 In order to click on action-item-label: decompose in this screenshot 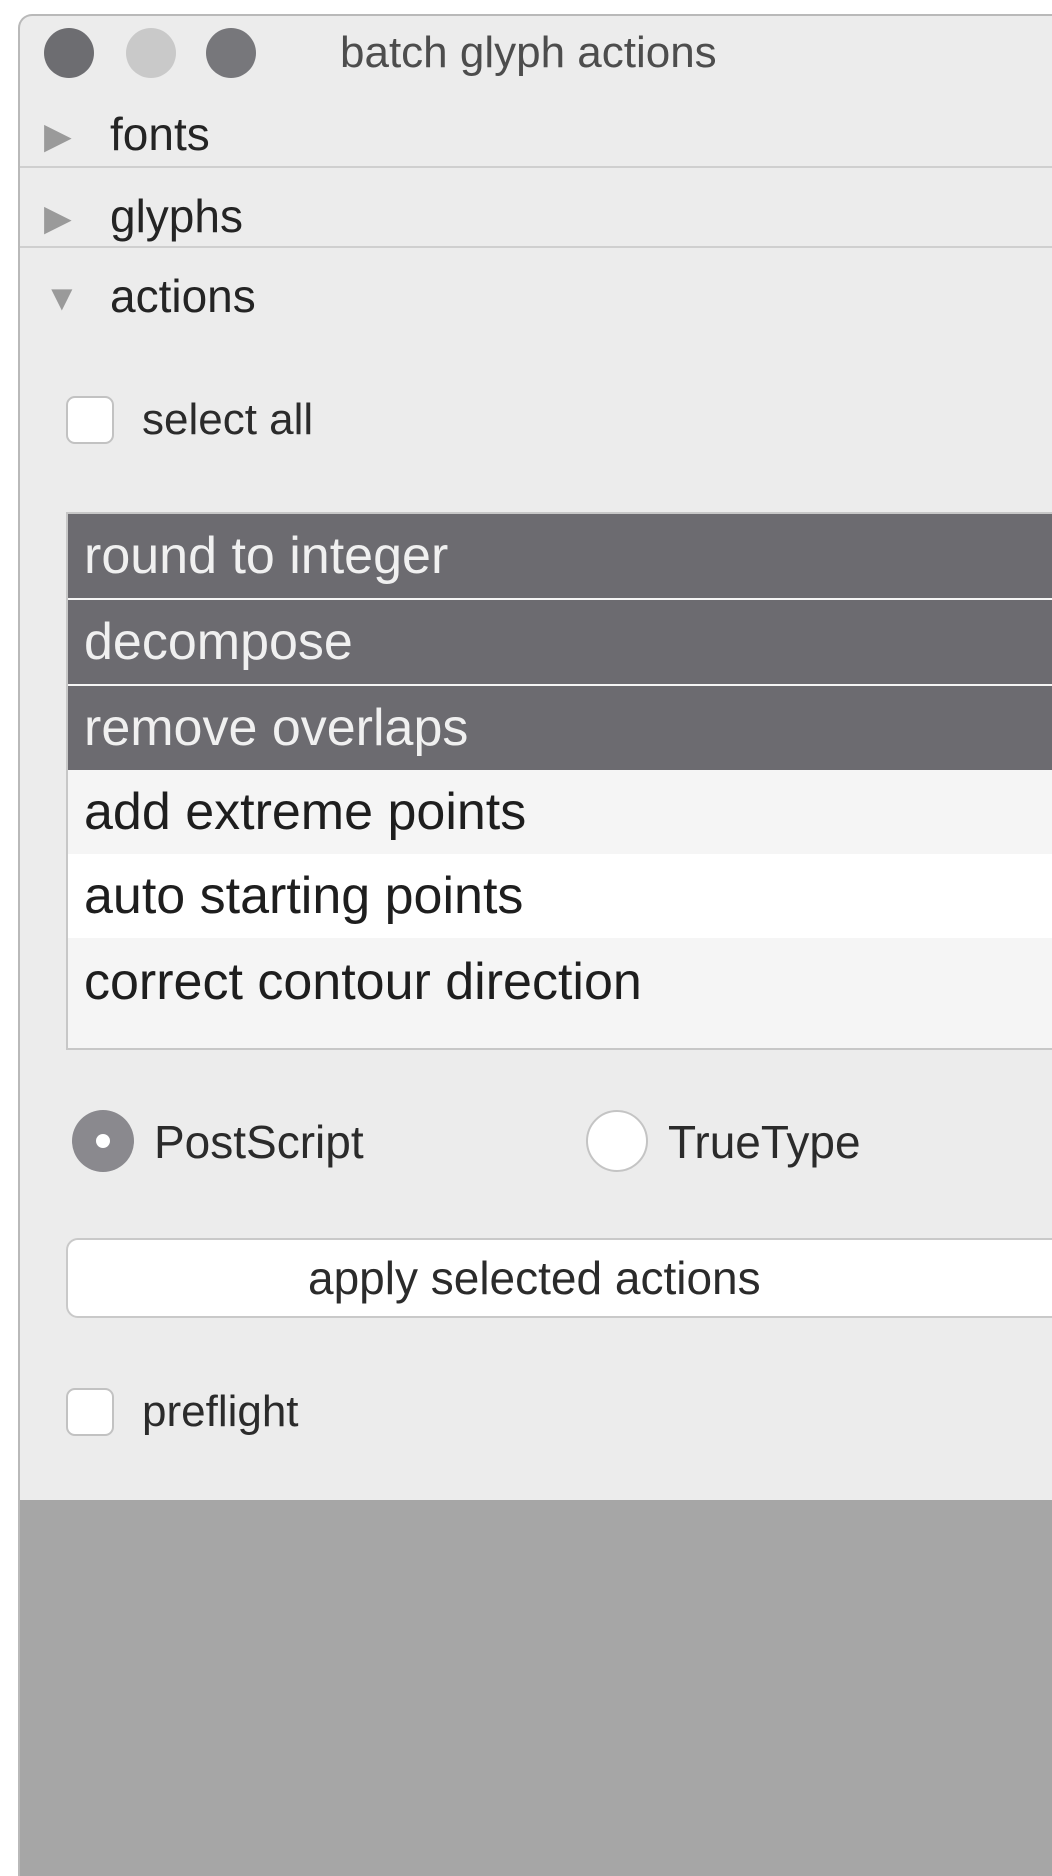, I will do `click(218, 642)`.